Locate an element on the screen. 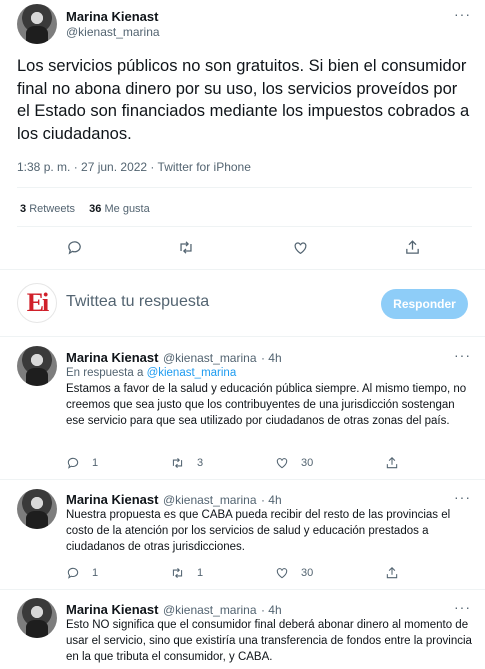  likes-count: 36 is located at coordinates (95, 209).